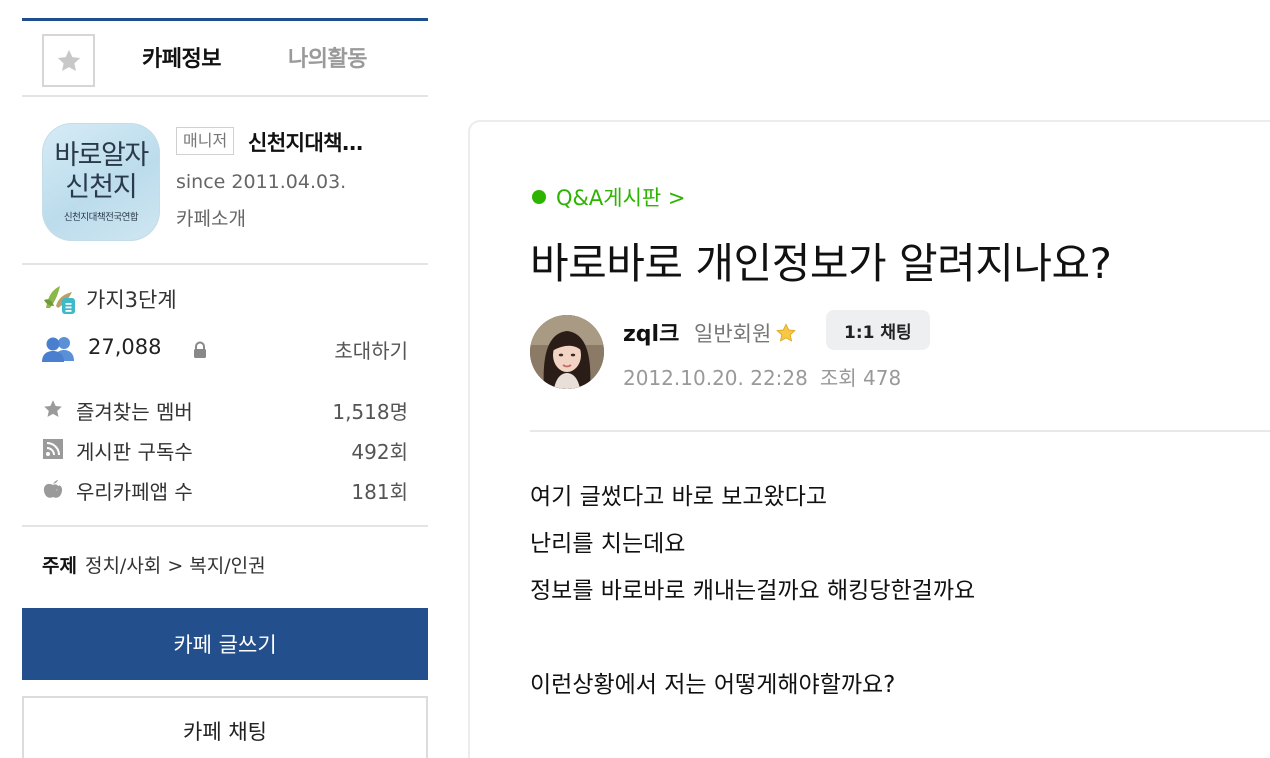 The image size is (1270, 758). I want to click on cafe-app-label: 우리카페앱 수, so click(134, 492).